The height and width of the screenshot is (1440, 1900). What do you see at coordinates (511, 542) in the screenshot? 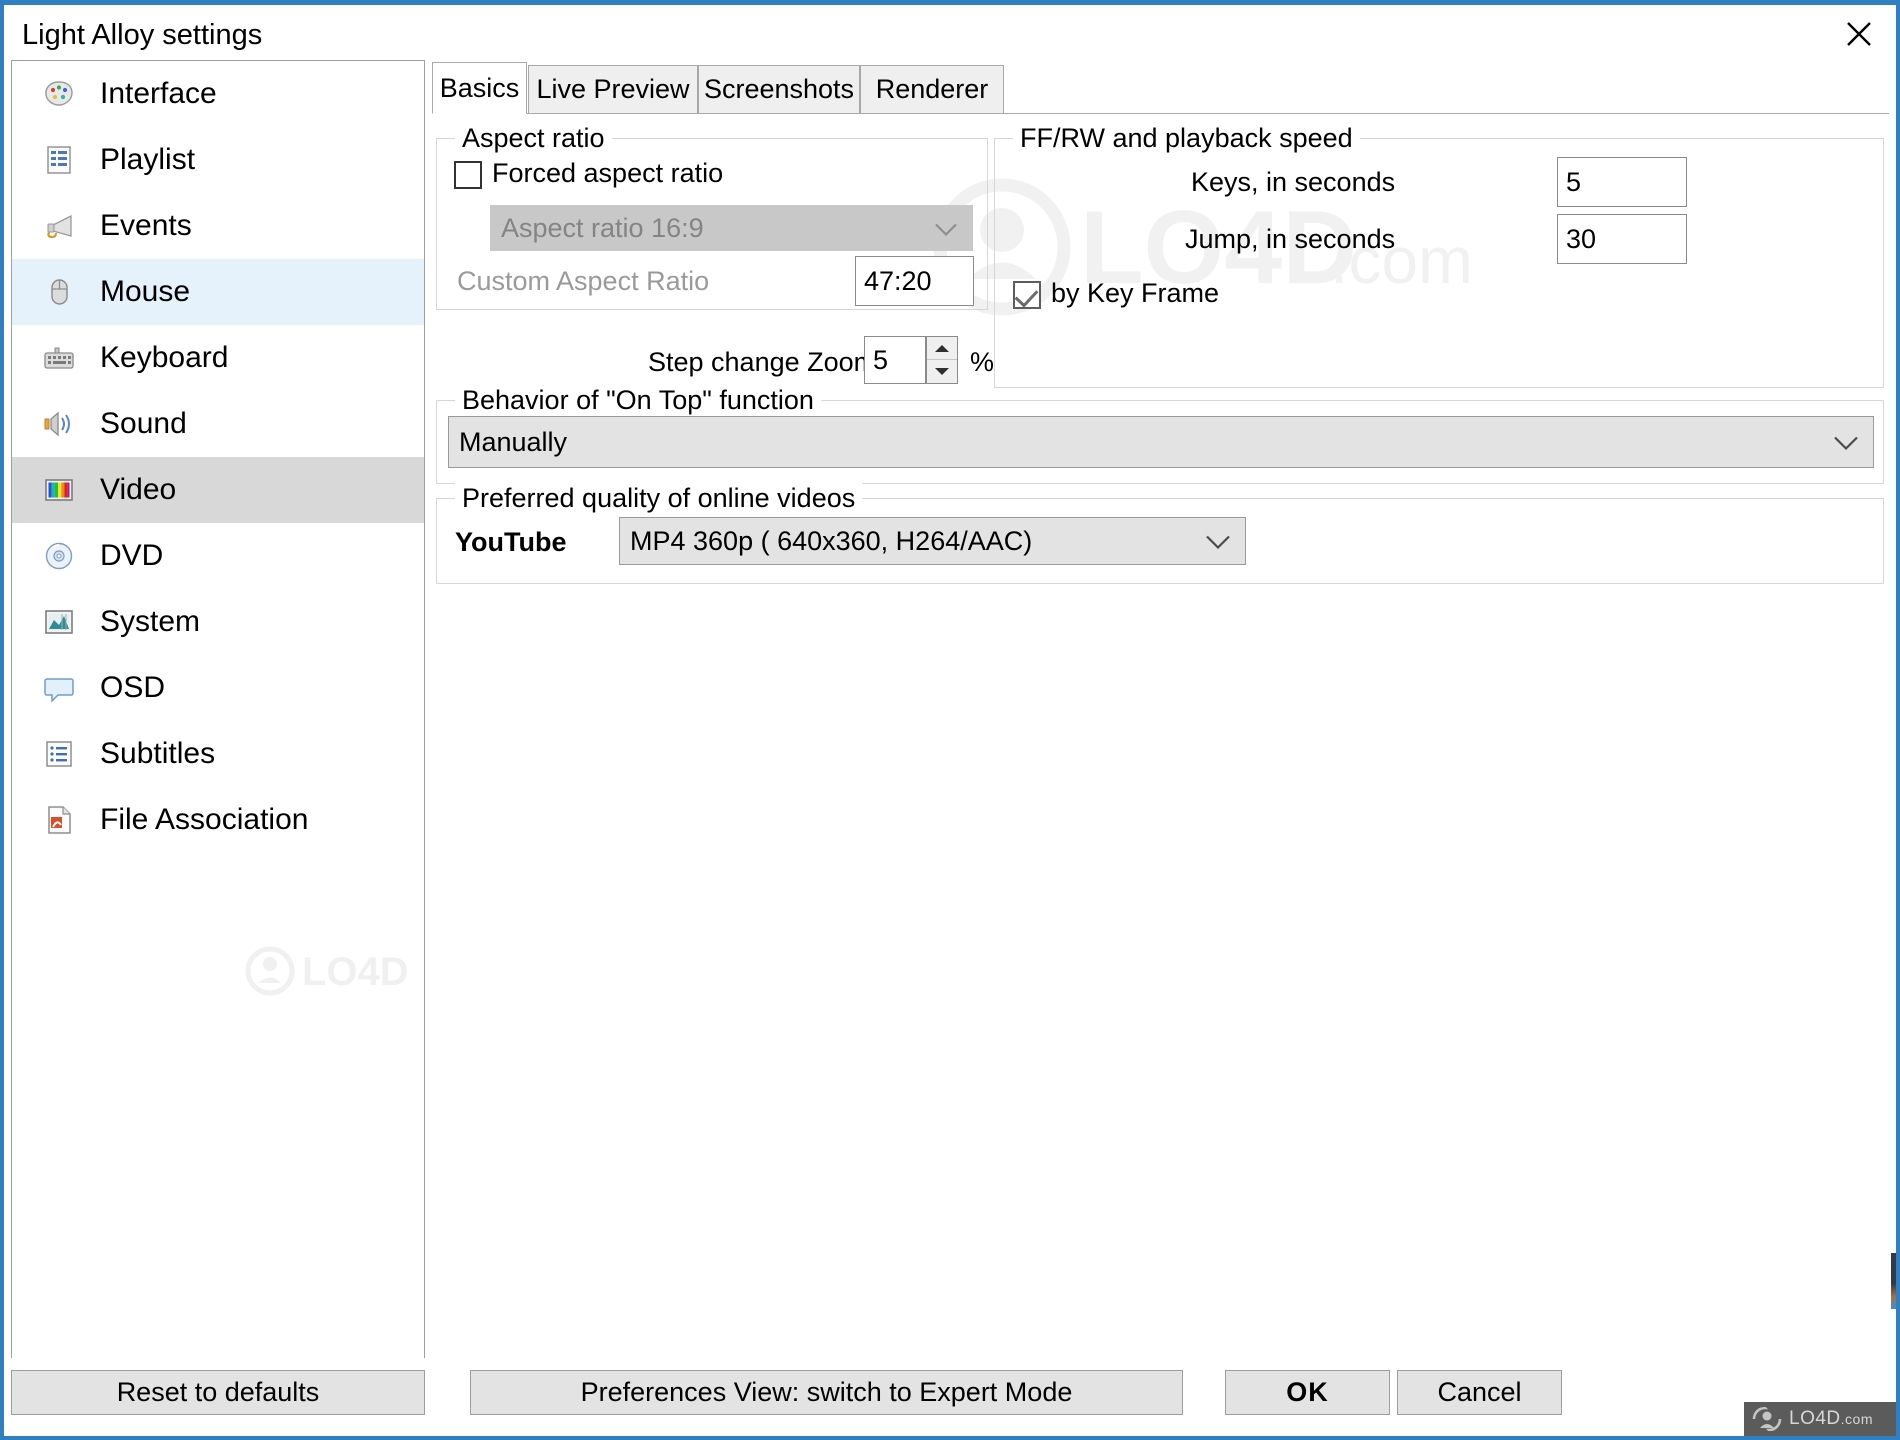
I see `youtube-label: YouTube` at bounding box center [511, 542].